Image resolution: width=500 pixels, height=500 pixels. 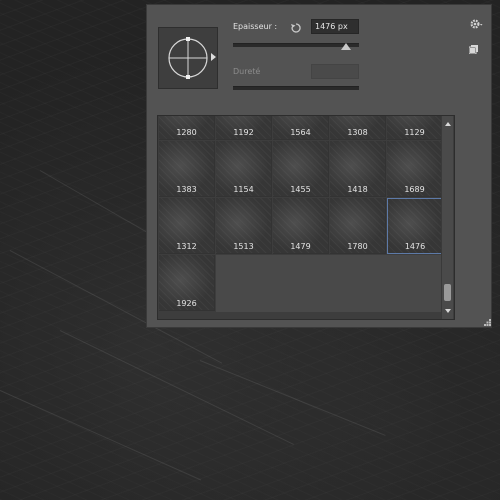 I want to click on brush-preset-item: 1129, so click(x=415, y=128).